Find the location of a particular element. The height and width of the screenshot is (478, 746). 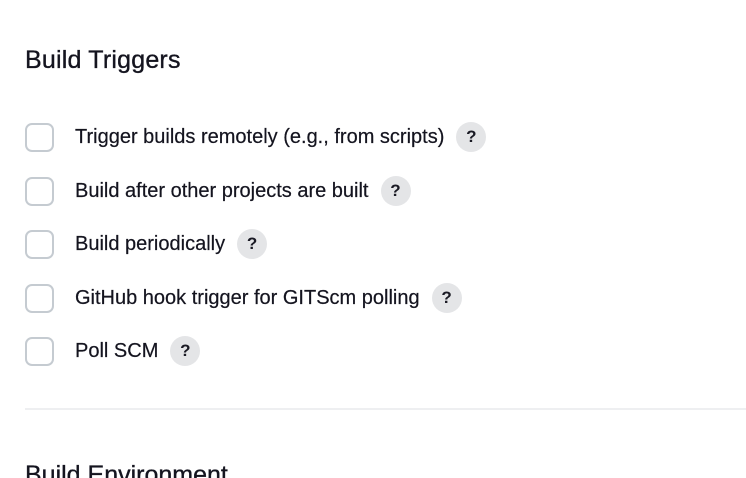

github-hook-trigger-checkbox is located at coordinates (39, 298).